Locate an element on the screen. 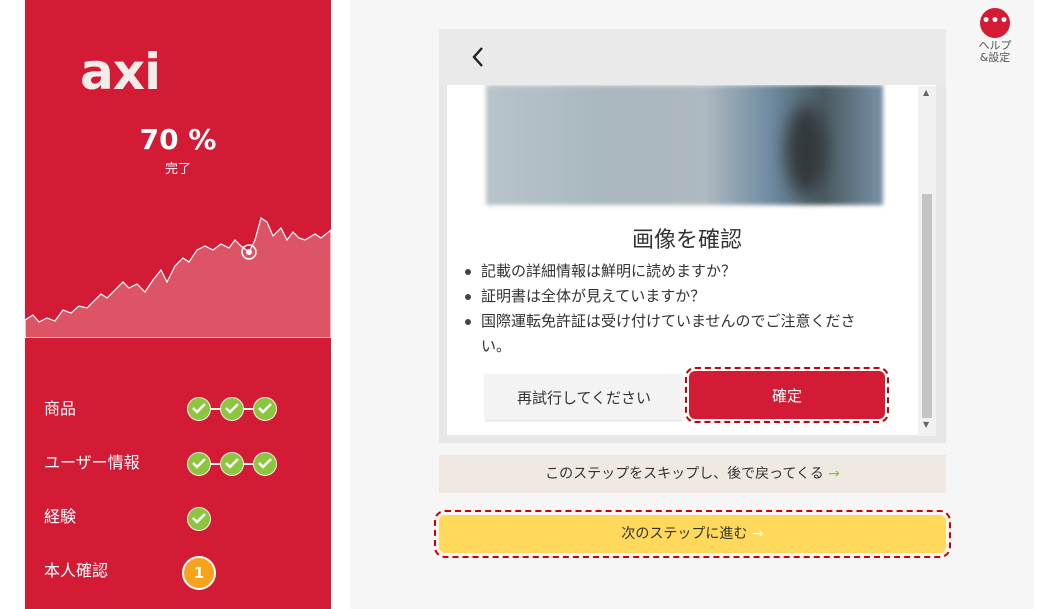 The image size is (1064, 609). modal-scrollbar: ▲ ▼ is located at coordinates (927, 261).